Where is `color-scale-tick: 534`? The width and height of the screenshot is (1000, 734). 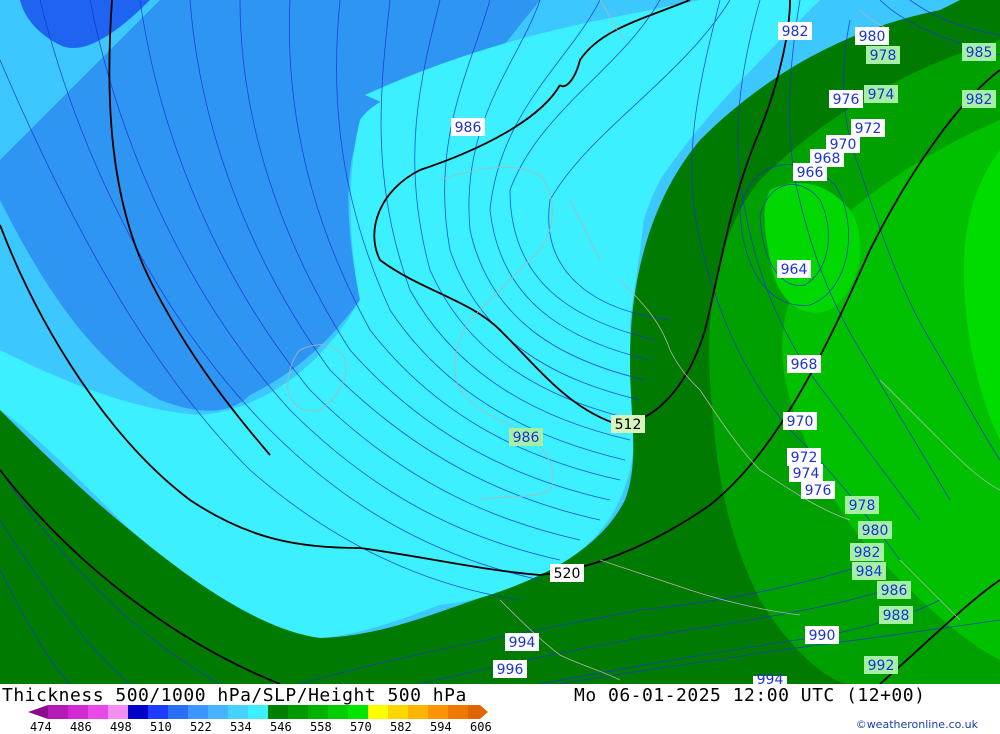 color-scale-tick: 534 is located at coordinates (241, 727).